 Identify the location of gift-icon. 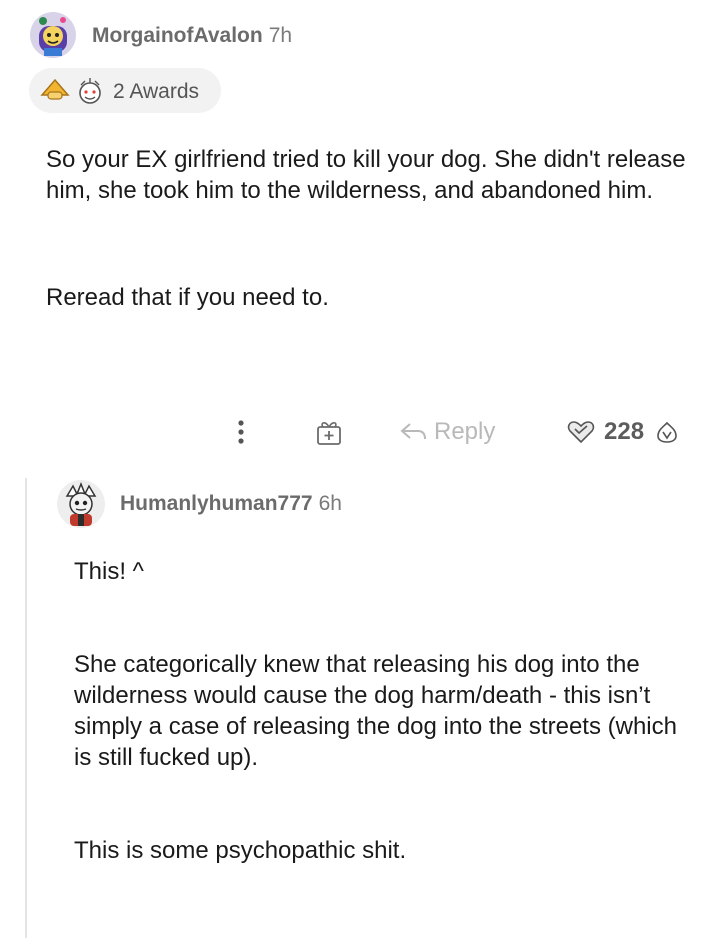
(329, 433).